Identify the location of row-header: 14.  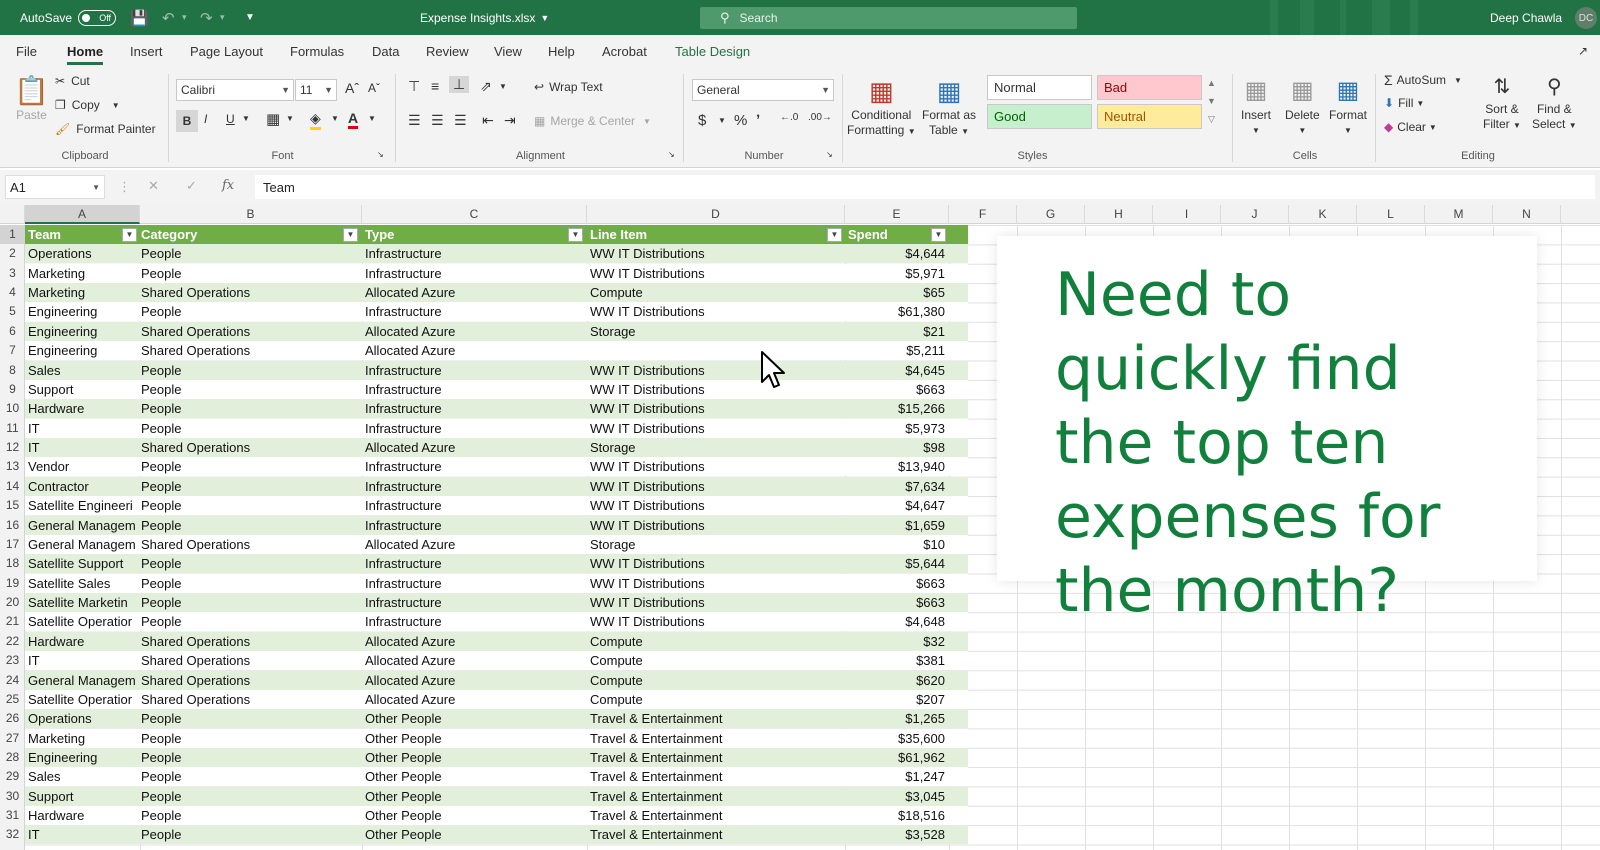
(12, 486).